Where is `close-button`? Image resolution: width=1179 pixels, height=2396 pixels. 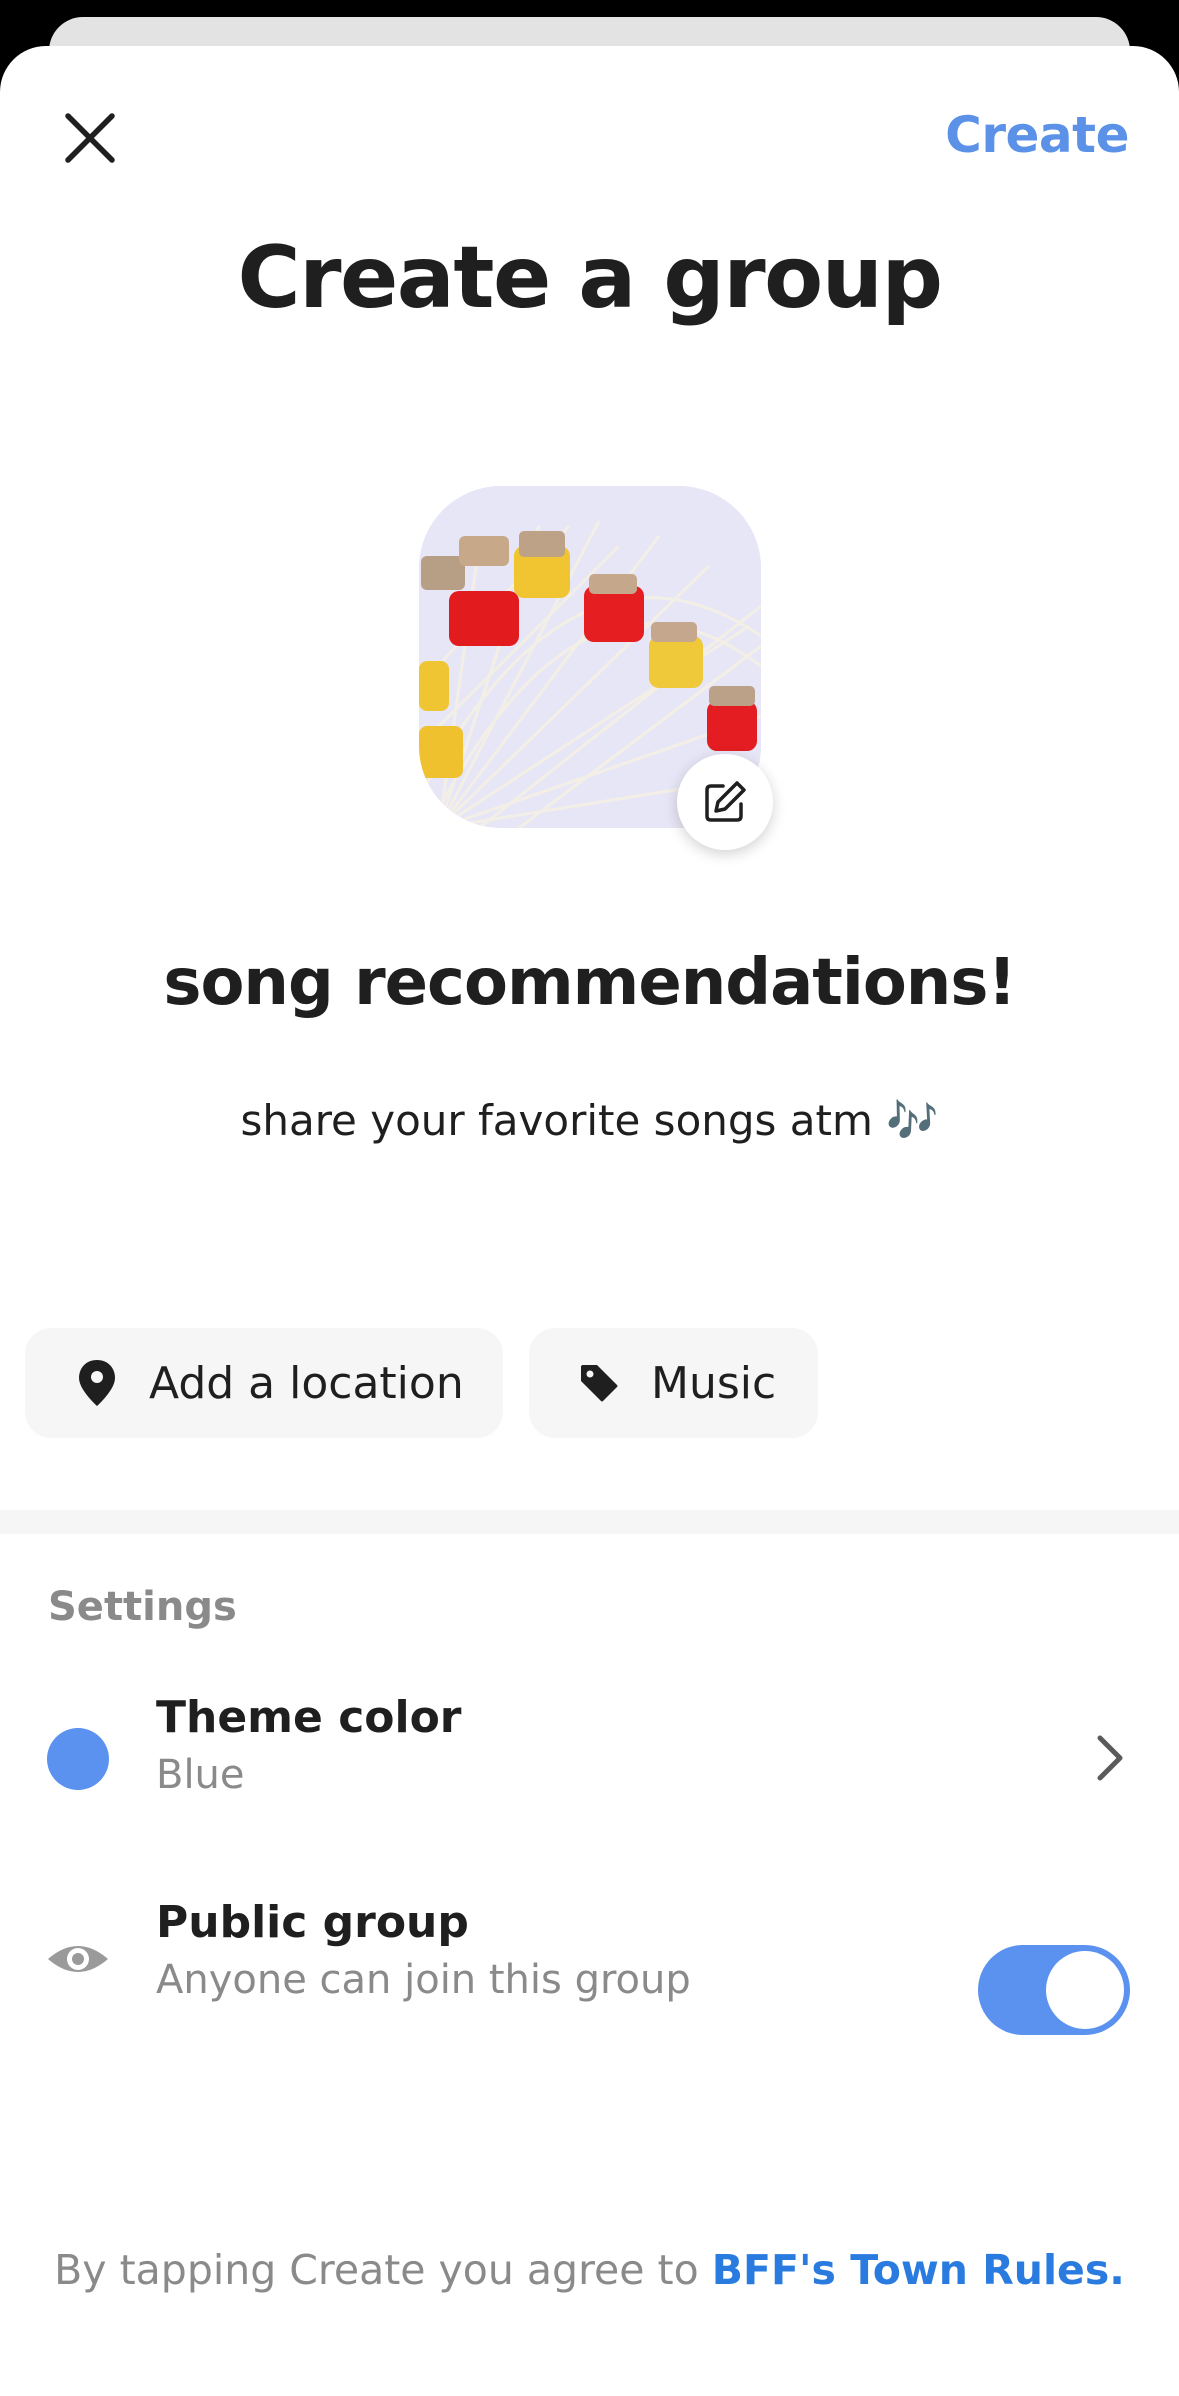 close-button is located at coordinates (90, 138).